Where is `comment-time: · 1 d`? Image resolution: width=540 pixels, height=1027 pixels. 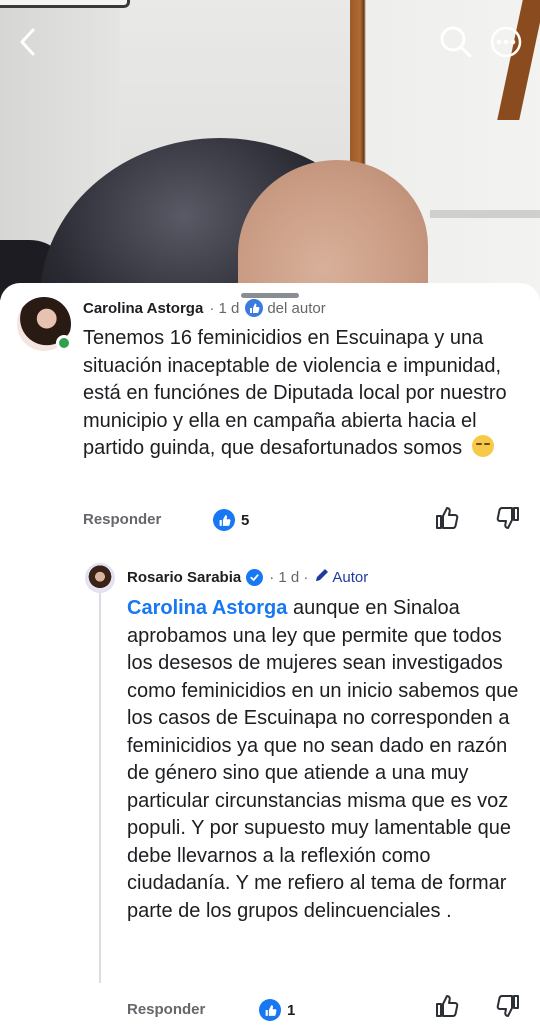 comment-time: · 1 d is located at coordinates (224, 308).